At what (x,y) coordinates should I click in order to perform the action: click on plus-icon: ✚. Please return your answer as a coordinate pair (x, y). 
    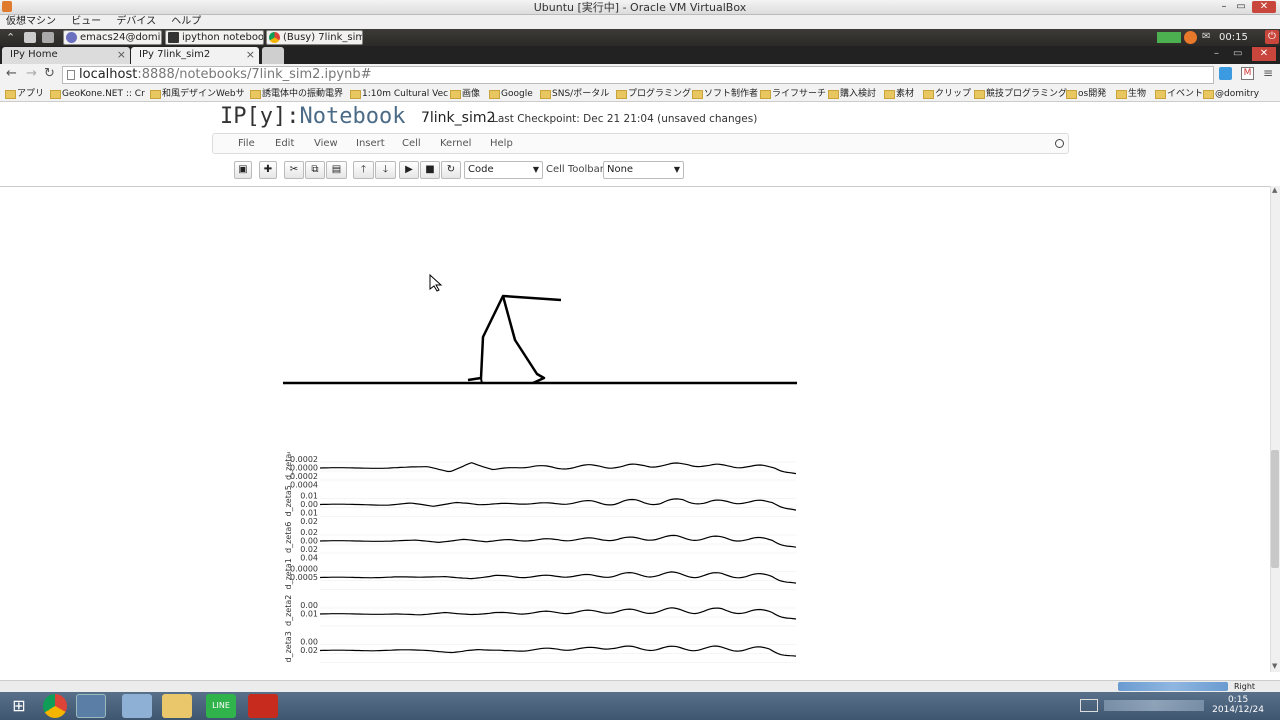
    Looking at the image, I should click on (268, 169).